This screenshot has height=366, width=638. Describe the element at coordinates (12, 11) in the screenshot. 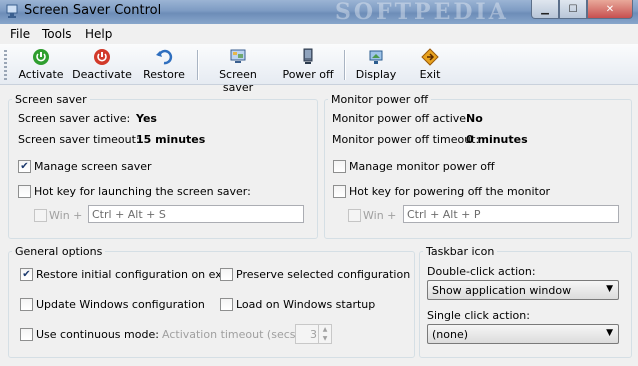

I see `app-icon` at that location.